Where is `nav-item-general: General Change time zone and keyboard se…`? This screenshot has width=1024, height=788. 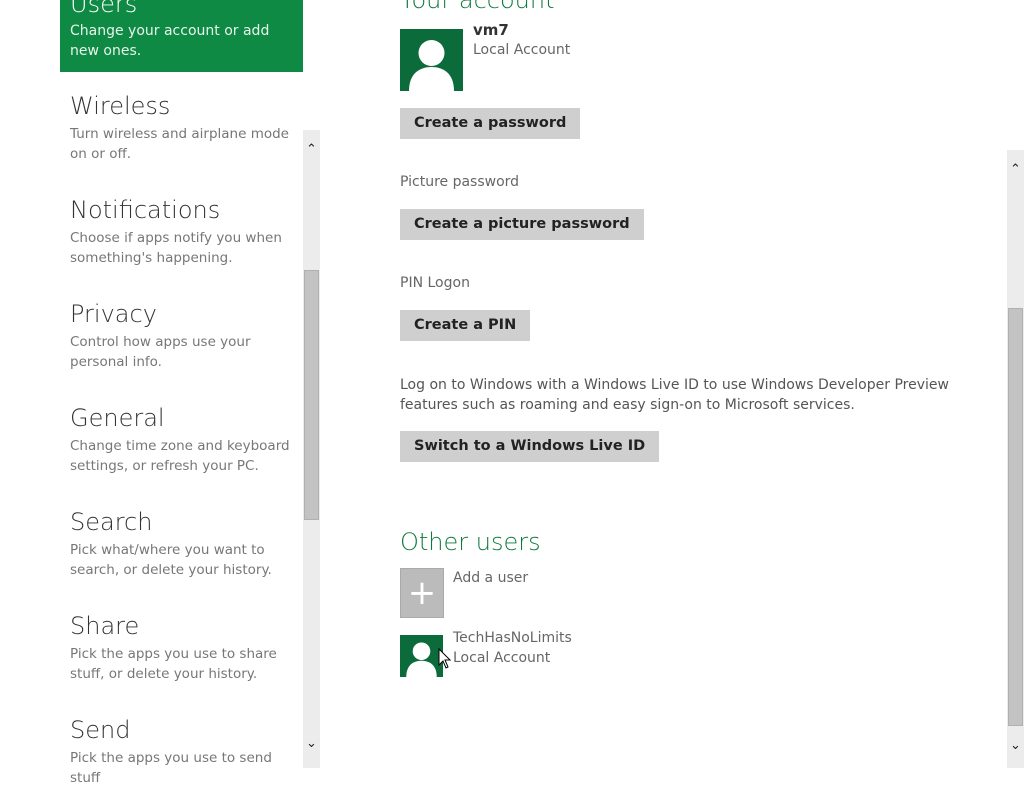 nav-item-general: General Change time zone and keyboard se… is located at coordinates (187, 439).